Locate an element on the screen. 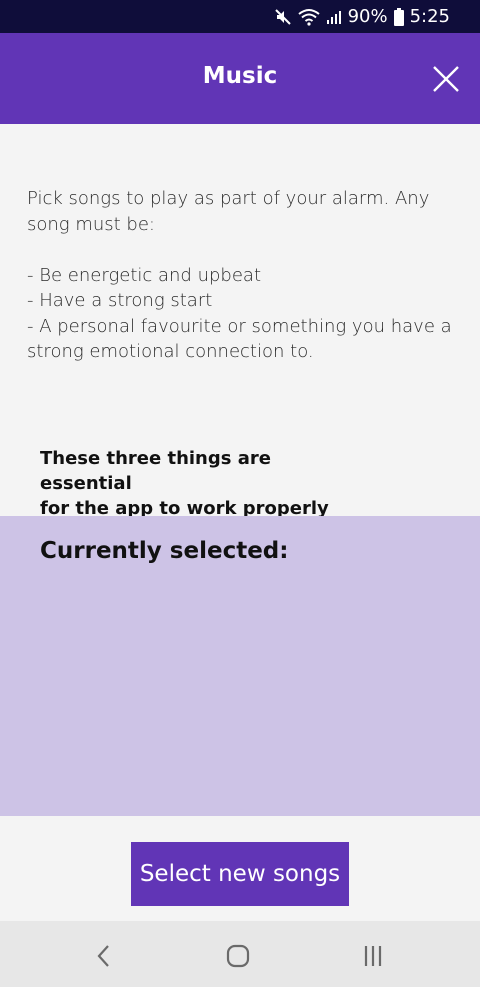 This screenshot has width=480, height=987. recents-icon is located at coordinates (373, 956).